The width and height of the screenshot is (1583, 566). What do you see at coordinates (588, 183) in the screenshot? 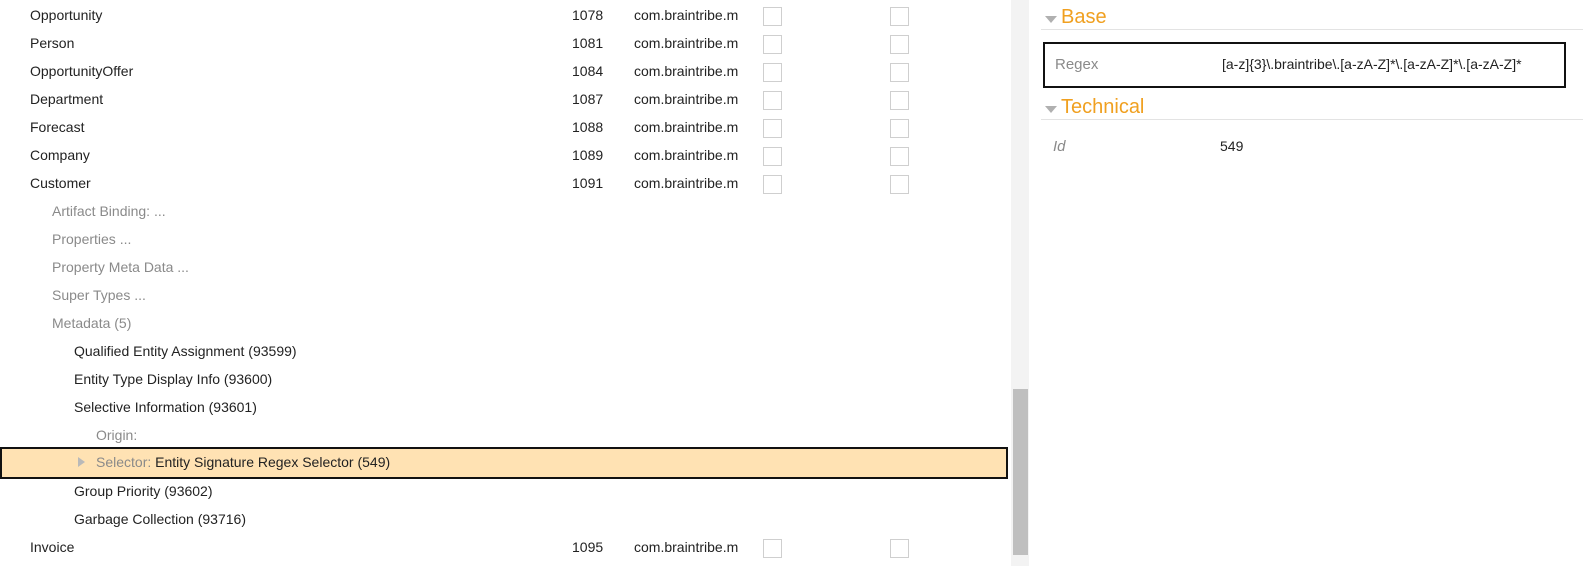
I see `entity-id: 1091` at bounding box center [588, 183].